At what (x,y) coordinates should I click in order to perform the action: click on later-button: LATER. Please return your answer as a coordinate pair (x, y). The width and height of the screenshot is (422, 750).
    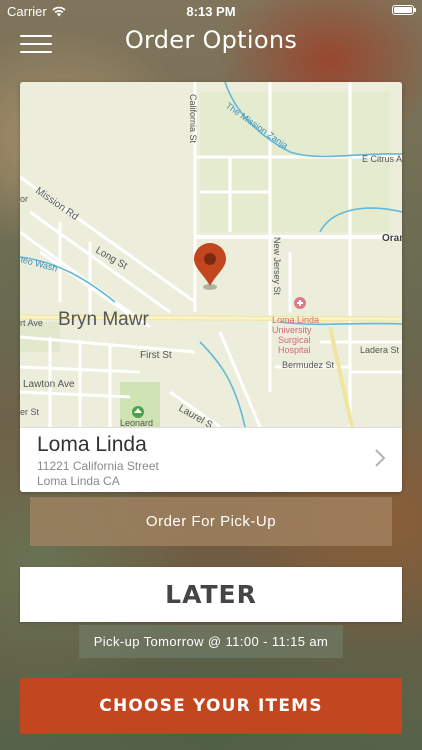
    Looking at the image, I should click on (211, 594).